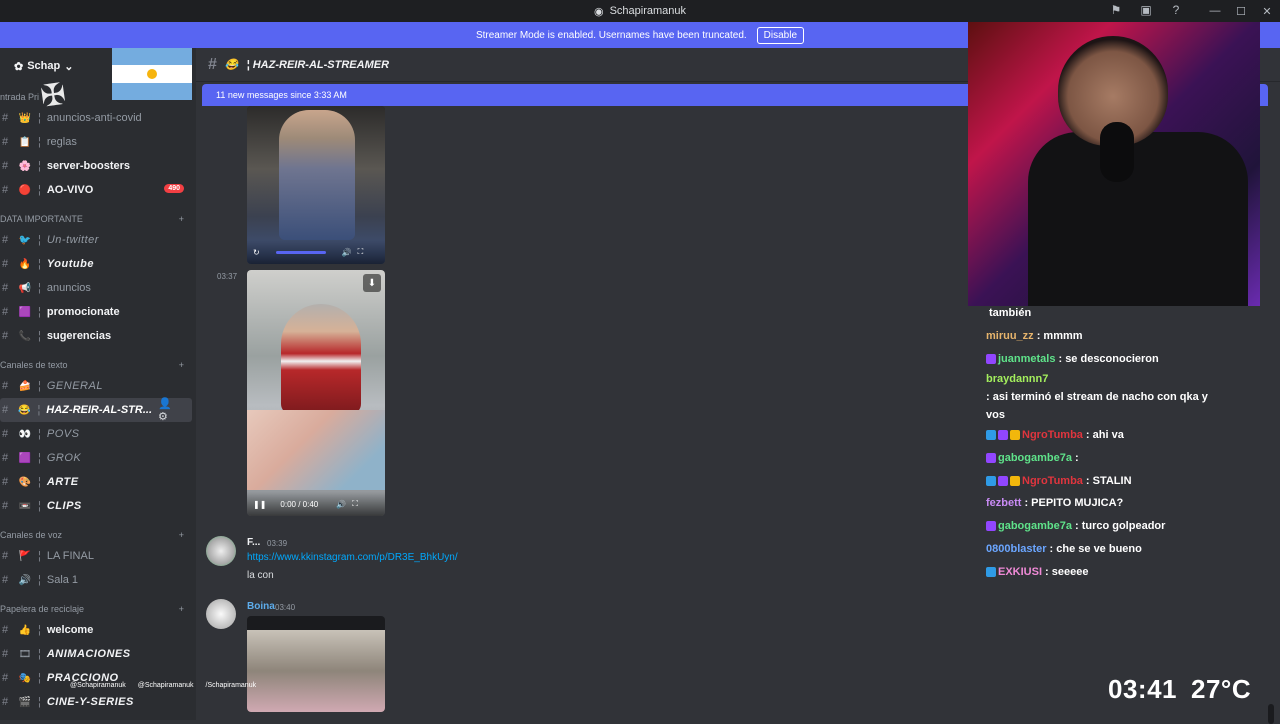 Image resolution: width=1280 pixels, height=724 pixels. Describe the element at coordinates (98, 118) in the screenshot. I see `sidebar-item-anuncios-anti-covid: # 👑 ¦ anuncios-anti-covid` at that location.